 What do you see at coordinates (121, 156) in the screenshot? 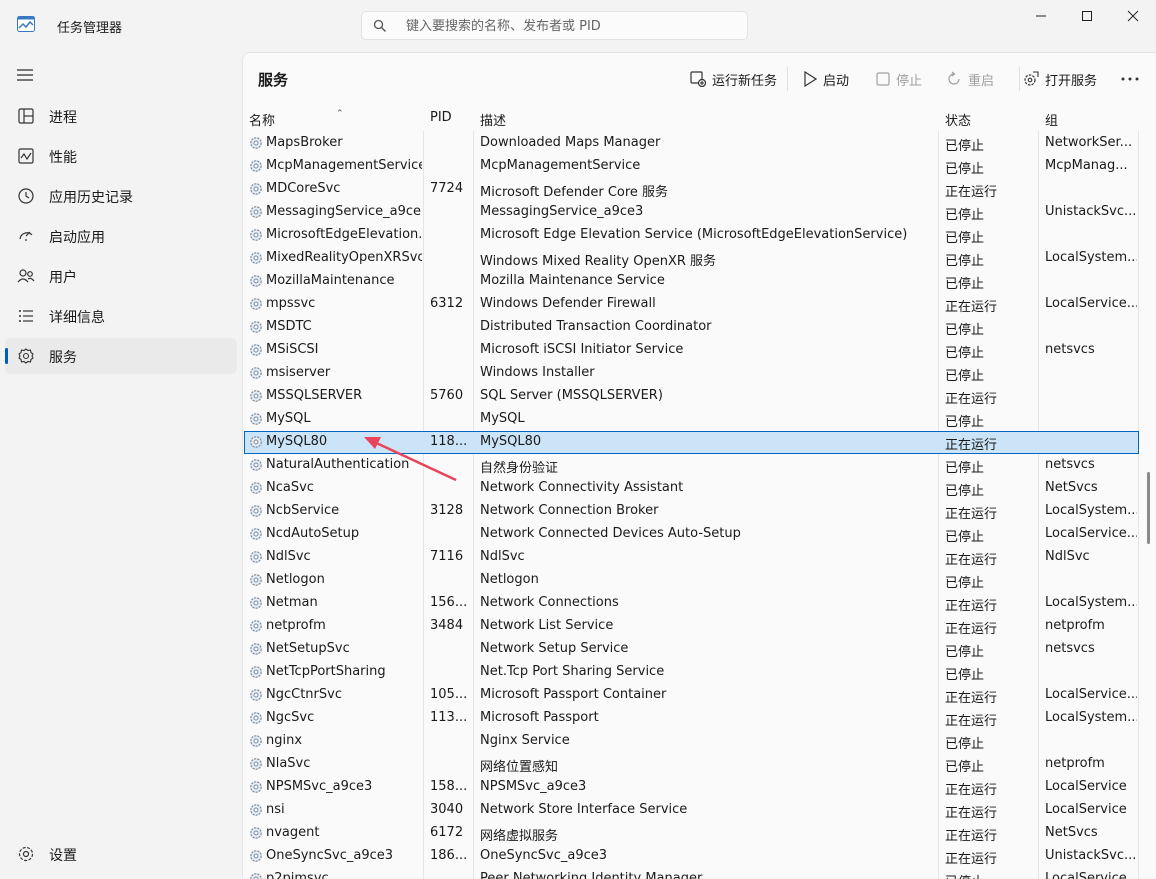
I see `nav-item-performance: 性能` at bounding box center [121, 156].